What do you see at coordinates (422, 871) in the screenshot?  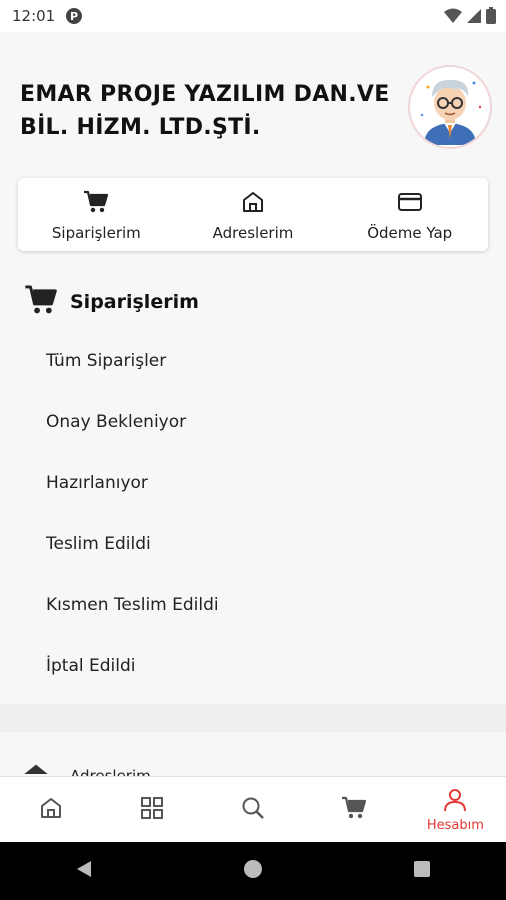 I see `recents-icon` at bounding box center [422, 871].